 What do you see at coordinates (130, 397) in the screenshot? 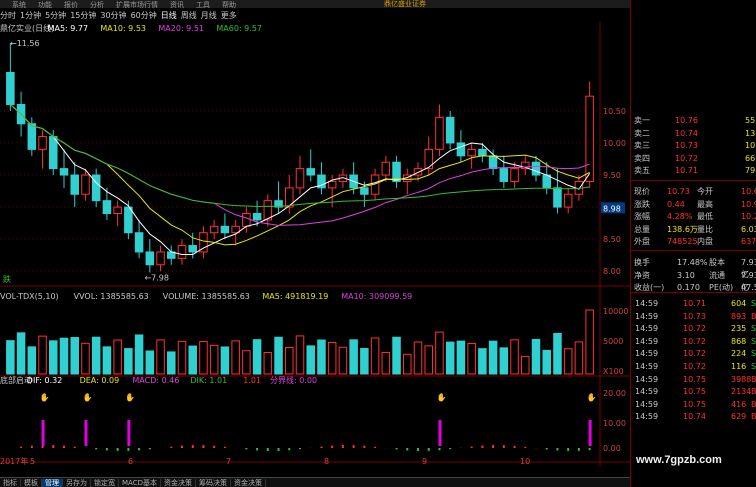
I see `signal-hand-icon: ✋` at bounding box center [130, 397].